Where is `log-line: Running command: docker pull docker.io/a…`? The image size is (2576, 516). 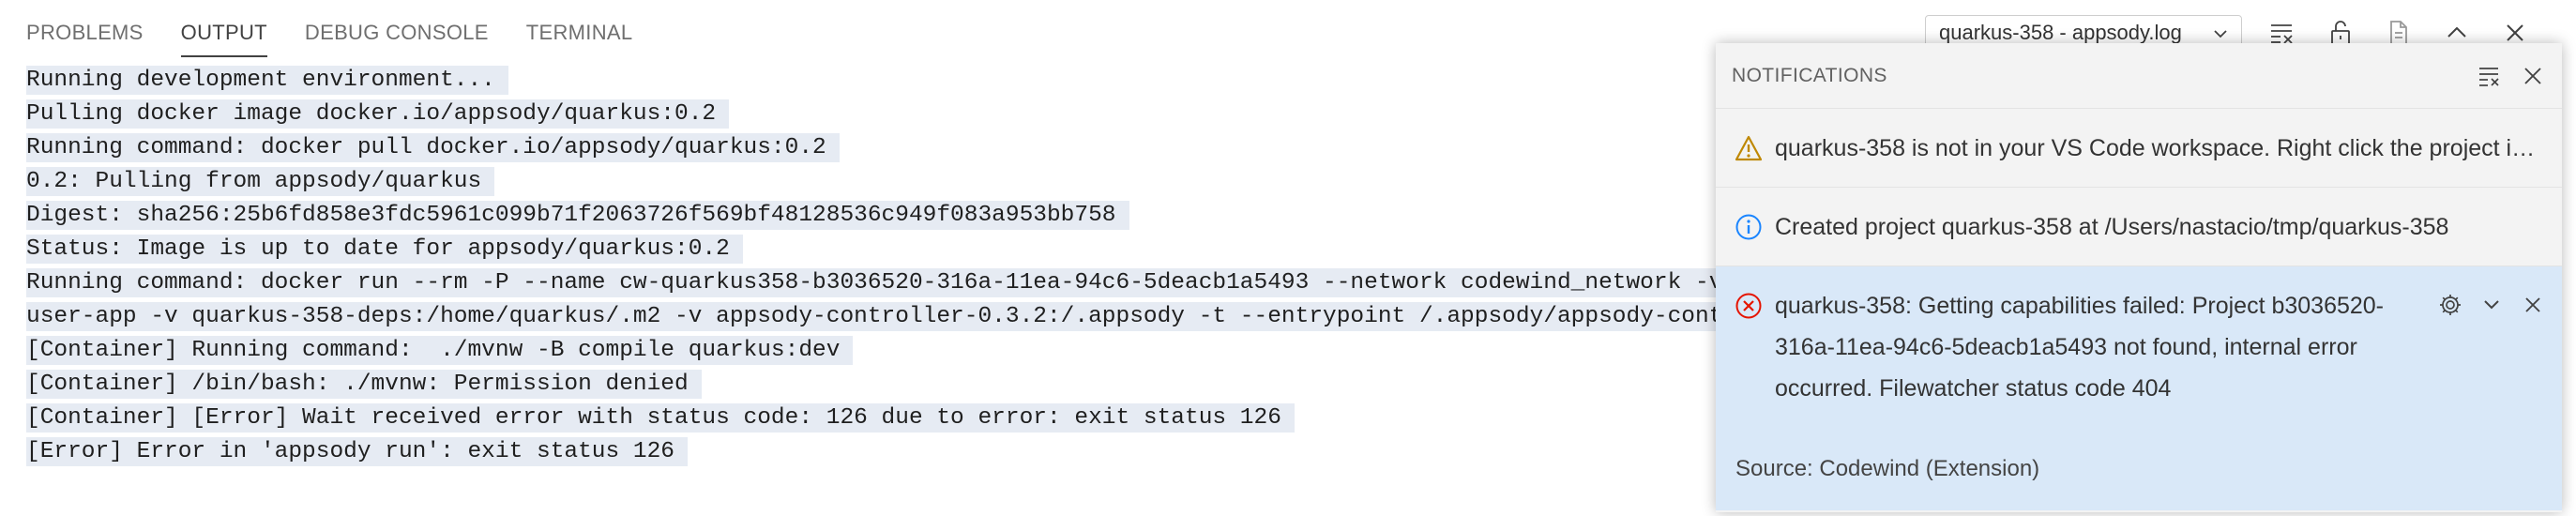
log-line: Running command: docker pull docker.io/a… is located at coordinates (917, 148).